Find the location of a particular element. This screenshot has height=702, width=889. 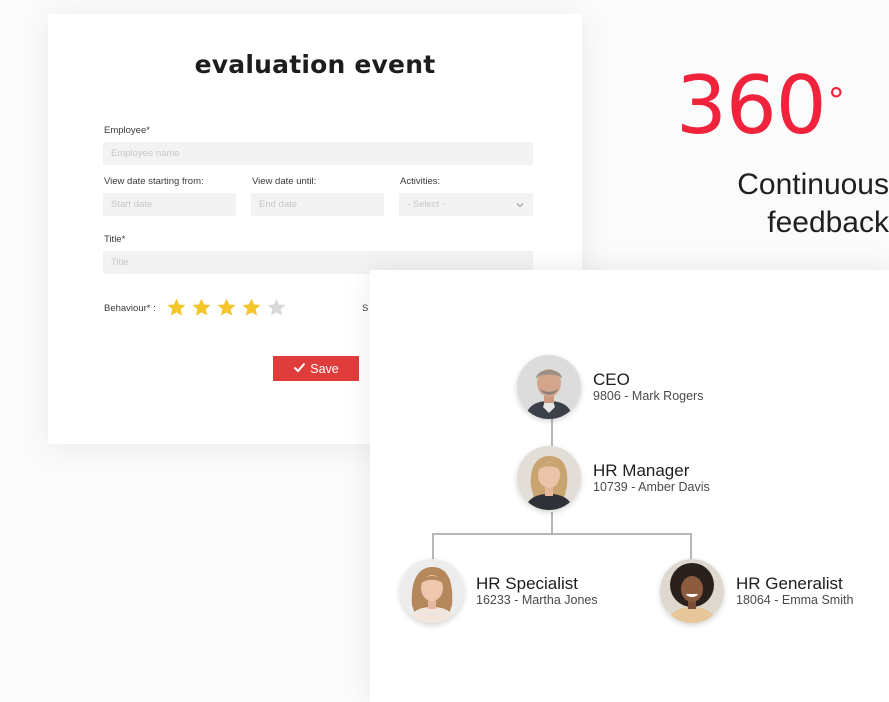

employee-label: Employee* is located at coordinates (127, 130).